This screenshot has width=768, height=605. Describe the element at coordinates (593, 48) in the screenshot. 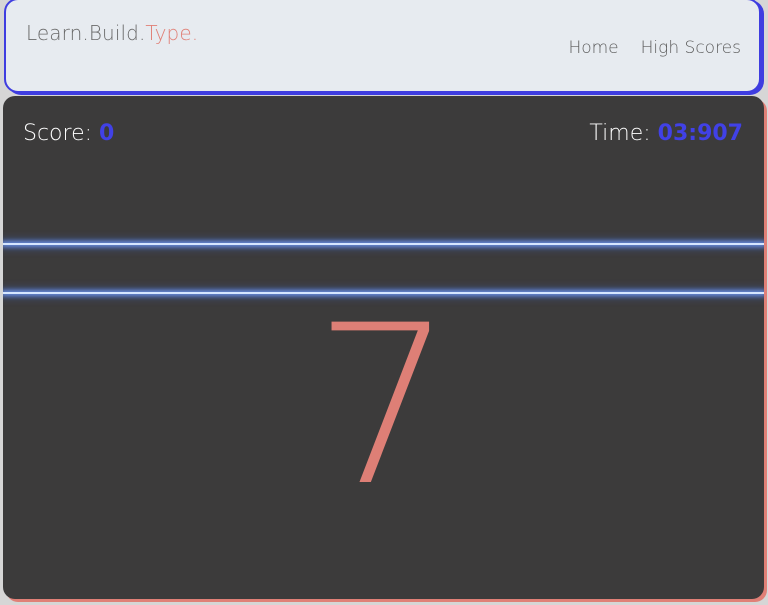

I see `nav-link-home: Home` at that location.